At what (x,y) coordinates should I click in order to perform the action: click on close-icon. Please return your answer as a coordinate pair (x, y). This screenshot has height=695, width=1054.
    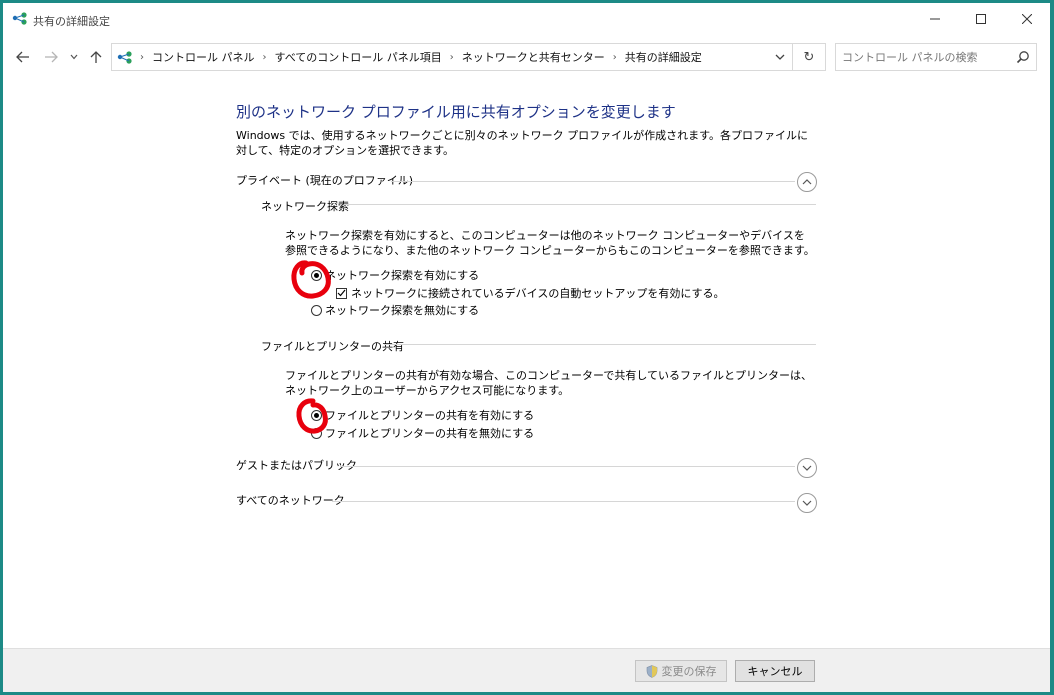
    Looking at the image, I should click on (1027, 19).